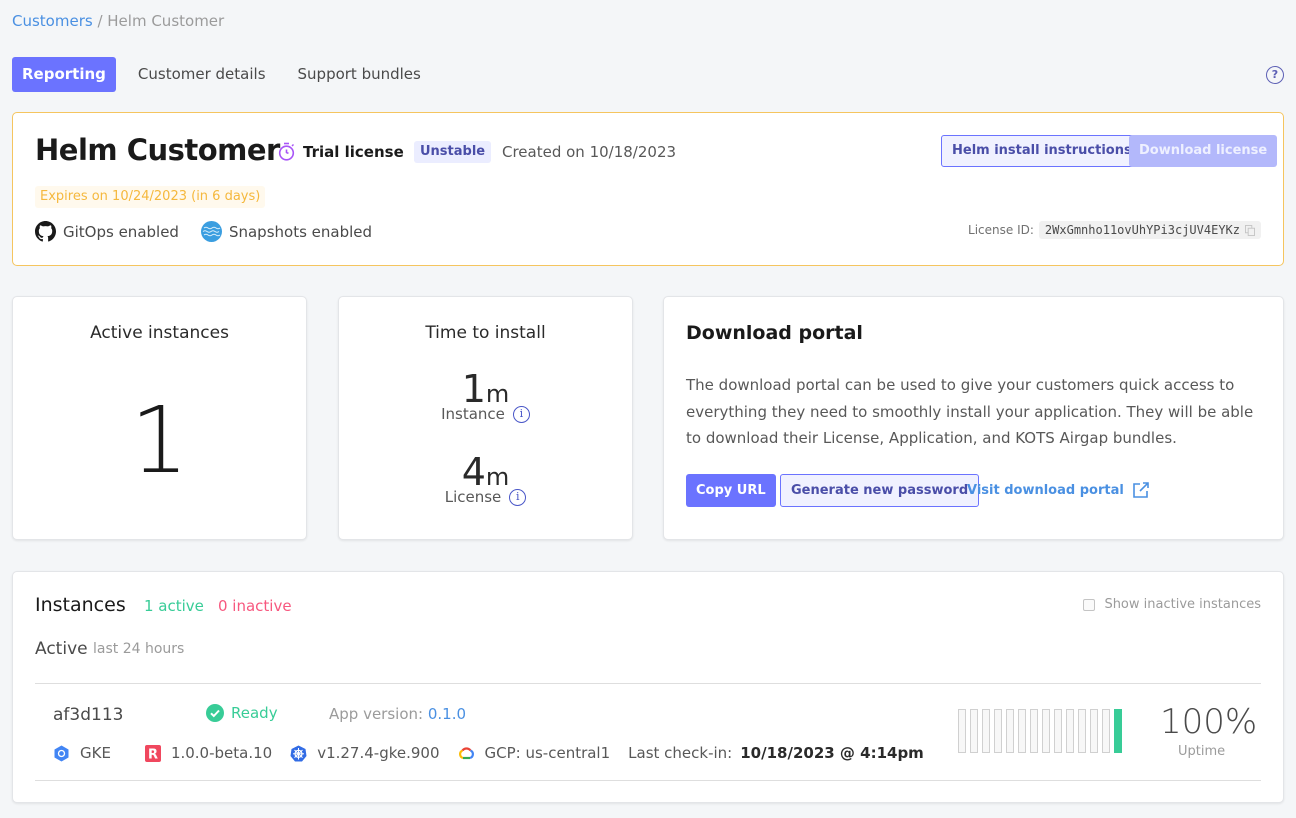 This screenshot has height=818, width=1296. Describe the element at coordinates (774, 333) in the screenshot. I see `download-portal-title: Download portal` at that location.